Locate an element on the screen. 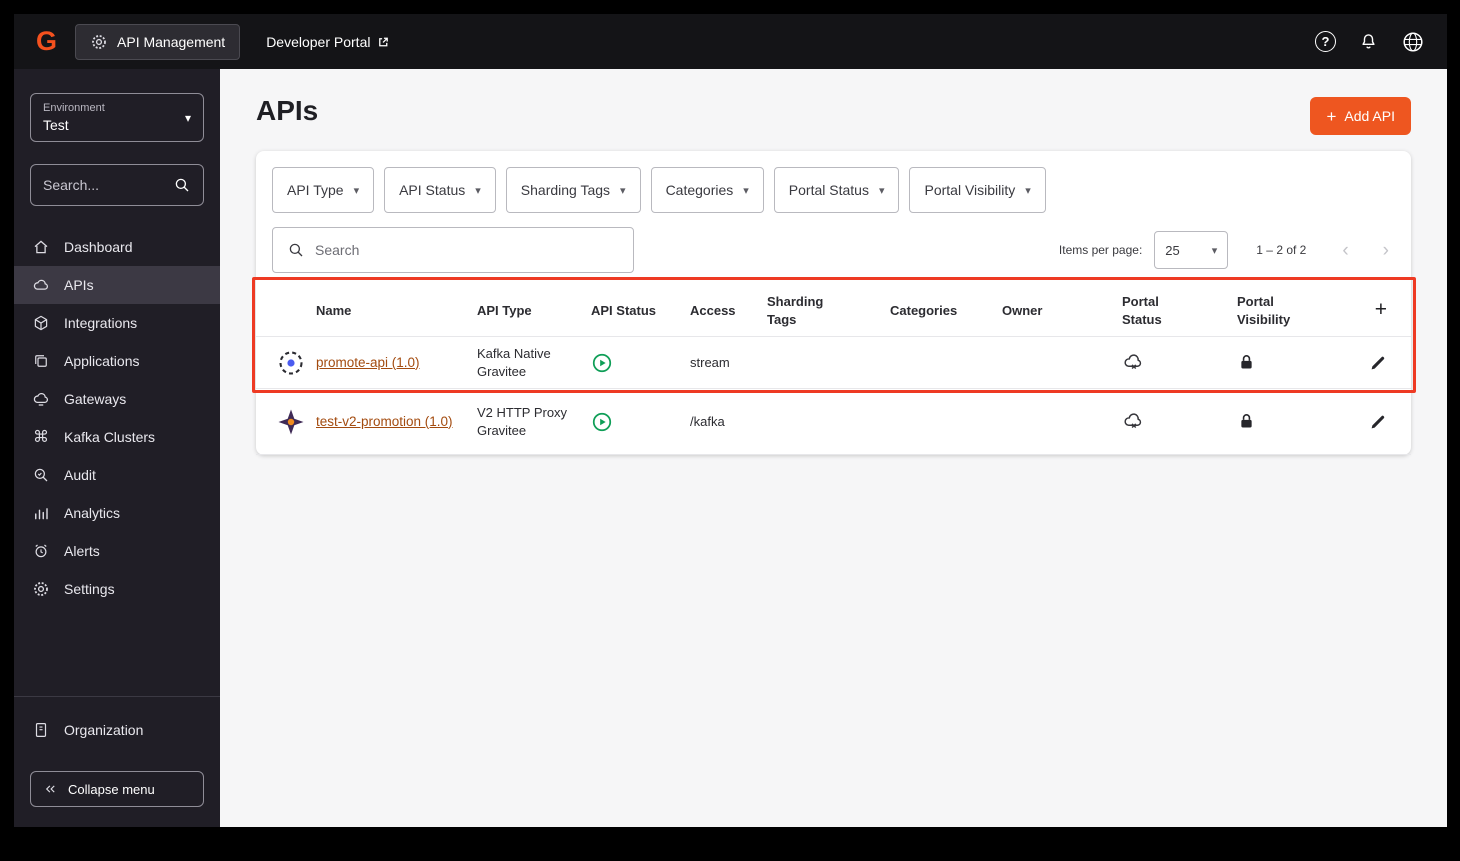  collapse-icon is located at coordinates (50, 789).